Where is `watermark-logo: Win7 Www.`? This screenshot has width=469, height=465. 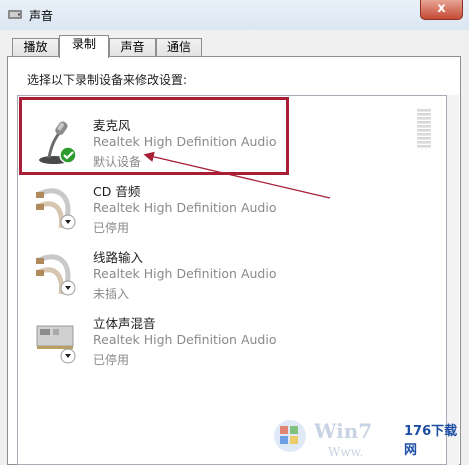 watermark-logo: Win7 Www. is located at coordinates (323, 439).